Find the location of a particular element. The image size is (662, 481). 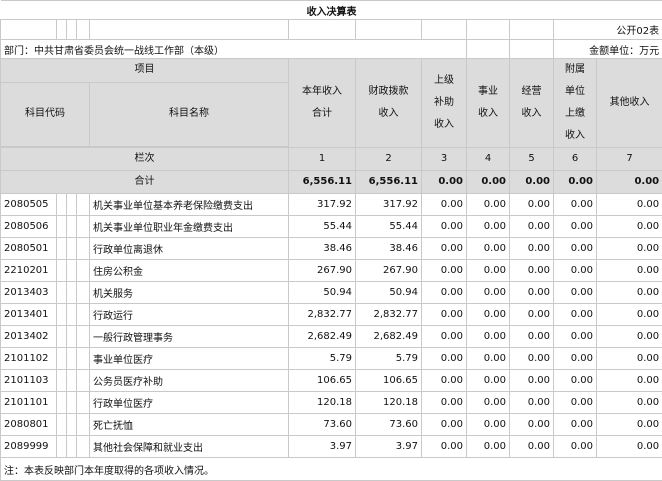

row-code: 2089999 is located at coordinates (29, 447).